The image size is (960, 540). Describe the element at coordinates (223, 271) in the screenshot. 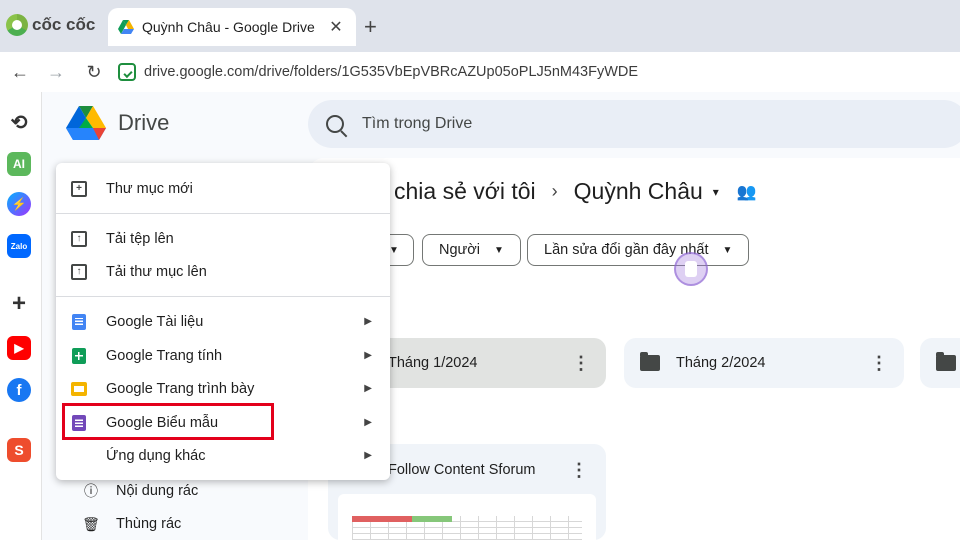

I see `menu-item-upload-folder: ↑ Tải thư mục lên` at that location.